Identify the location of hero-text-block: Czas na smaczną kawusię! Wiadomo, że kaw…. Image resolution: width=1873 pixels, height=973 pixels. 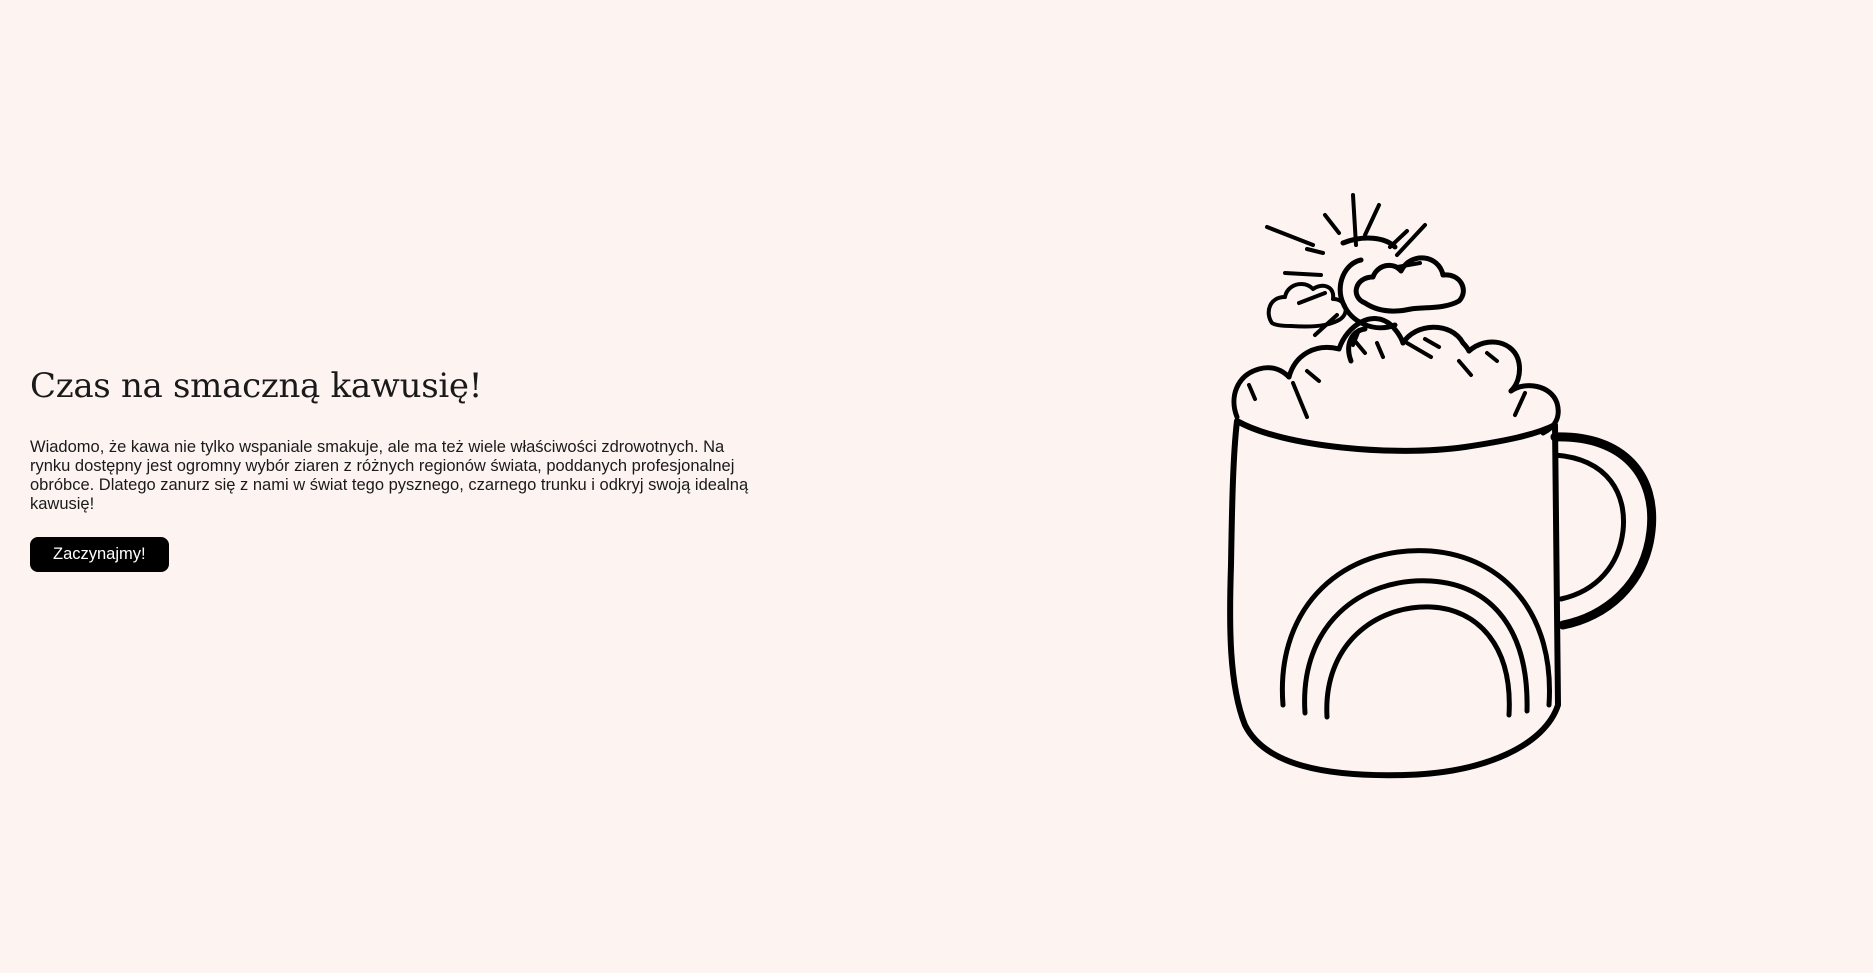
(395, 467).